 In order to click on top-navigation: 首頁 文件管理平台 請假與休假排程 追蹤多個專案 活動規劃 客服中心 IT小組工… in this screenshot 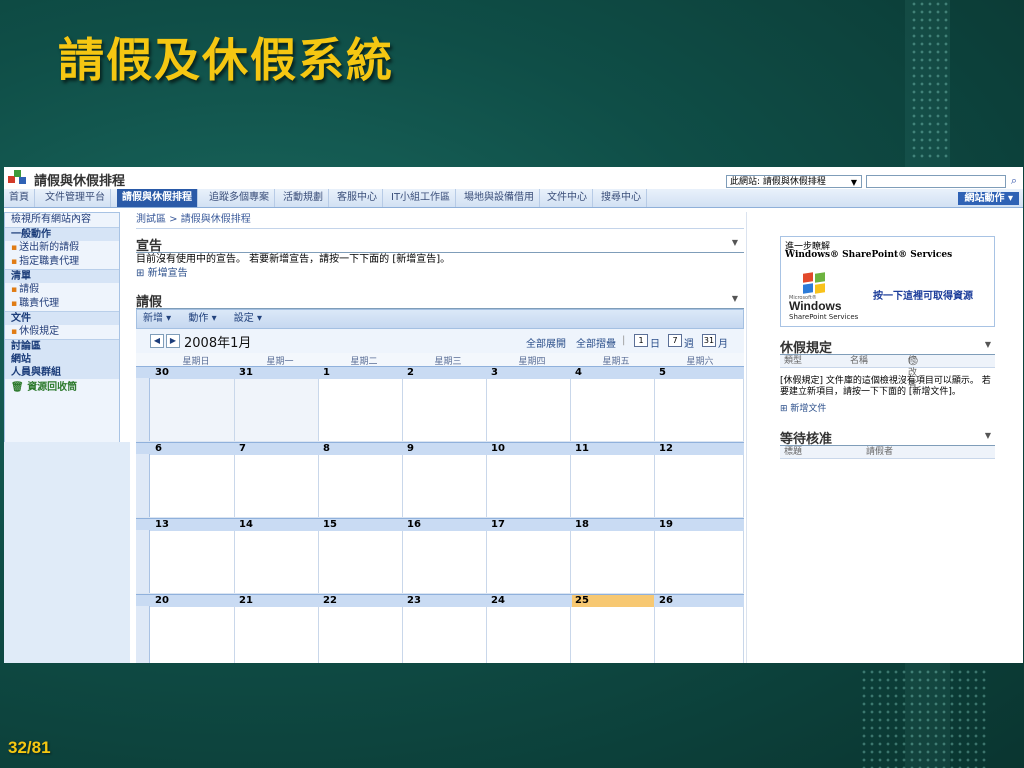, I will do `click(513, 198)`.